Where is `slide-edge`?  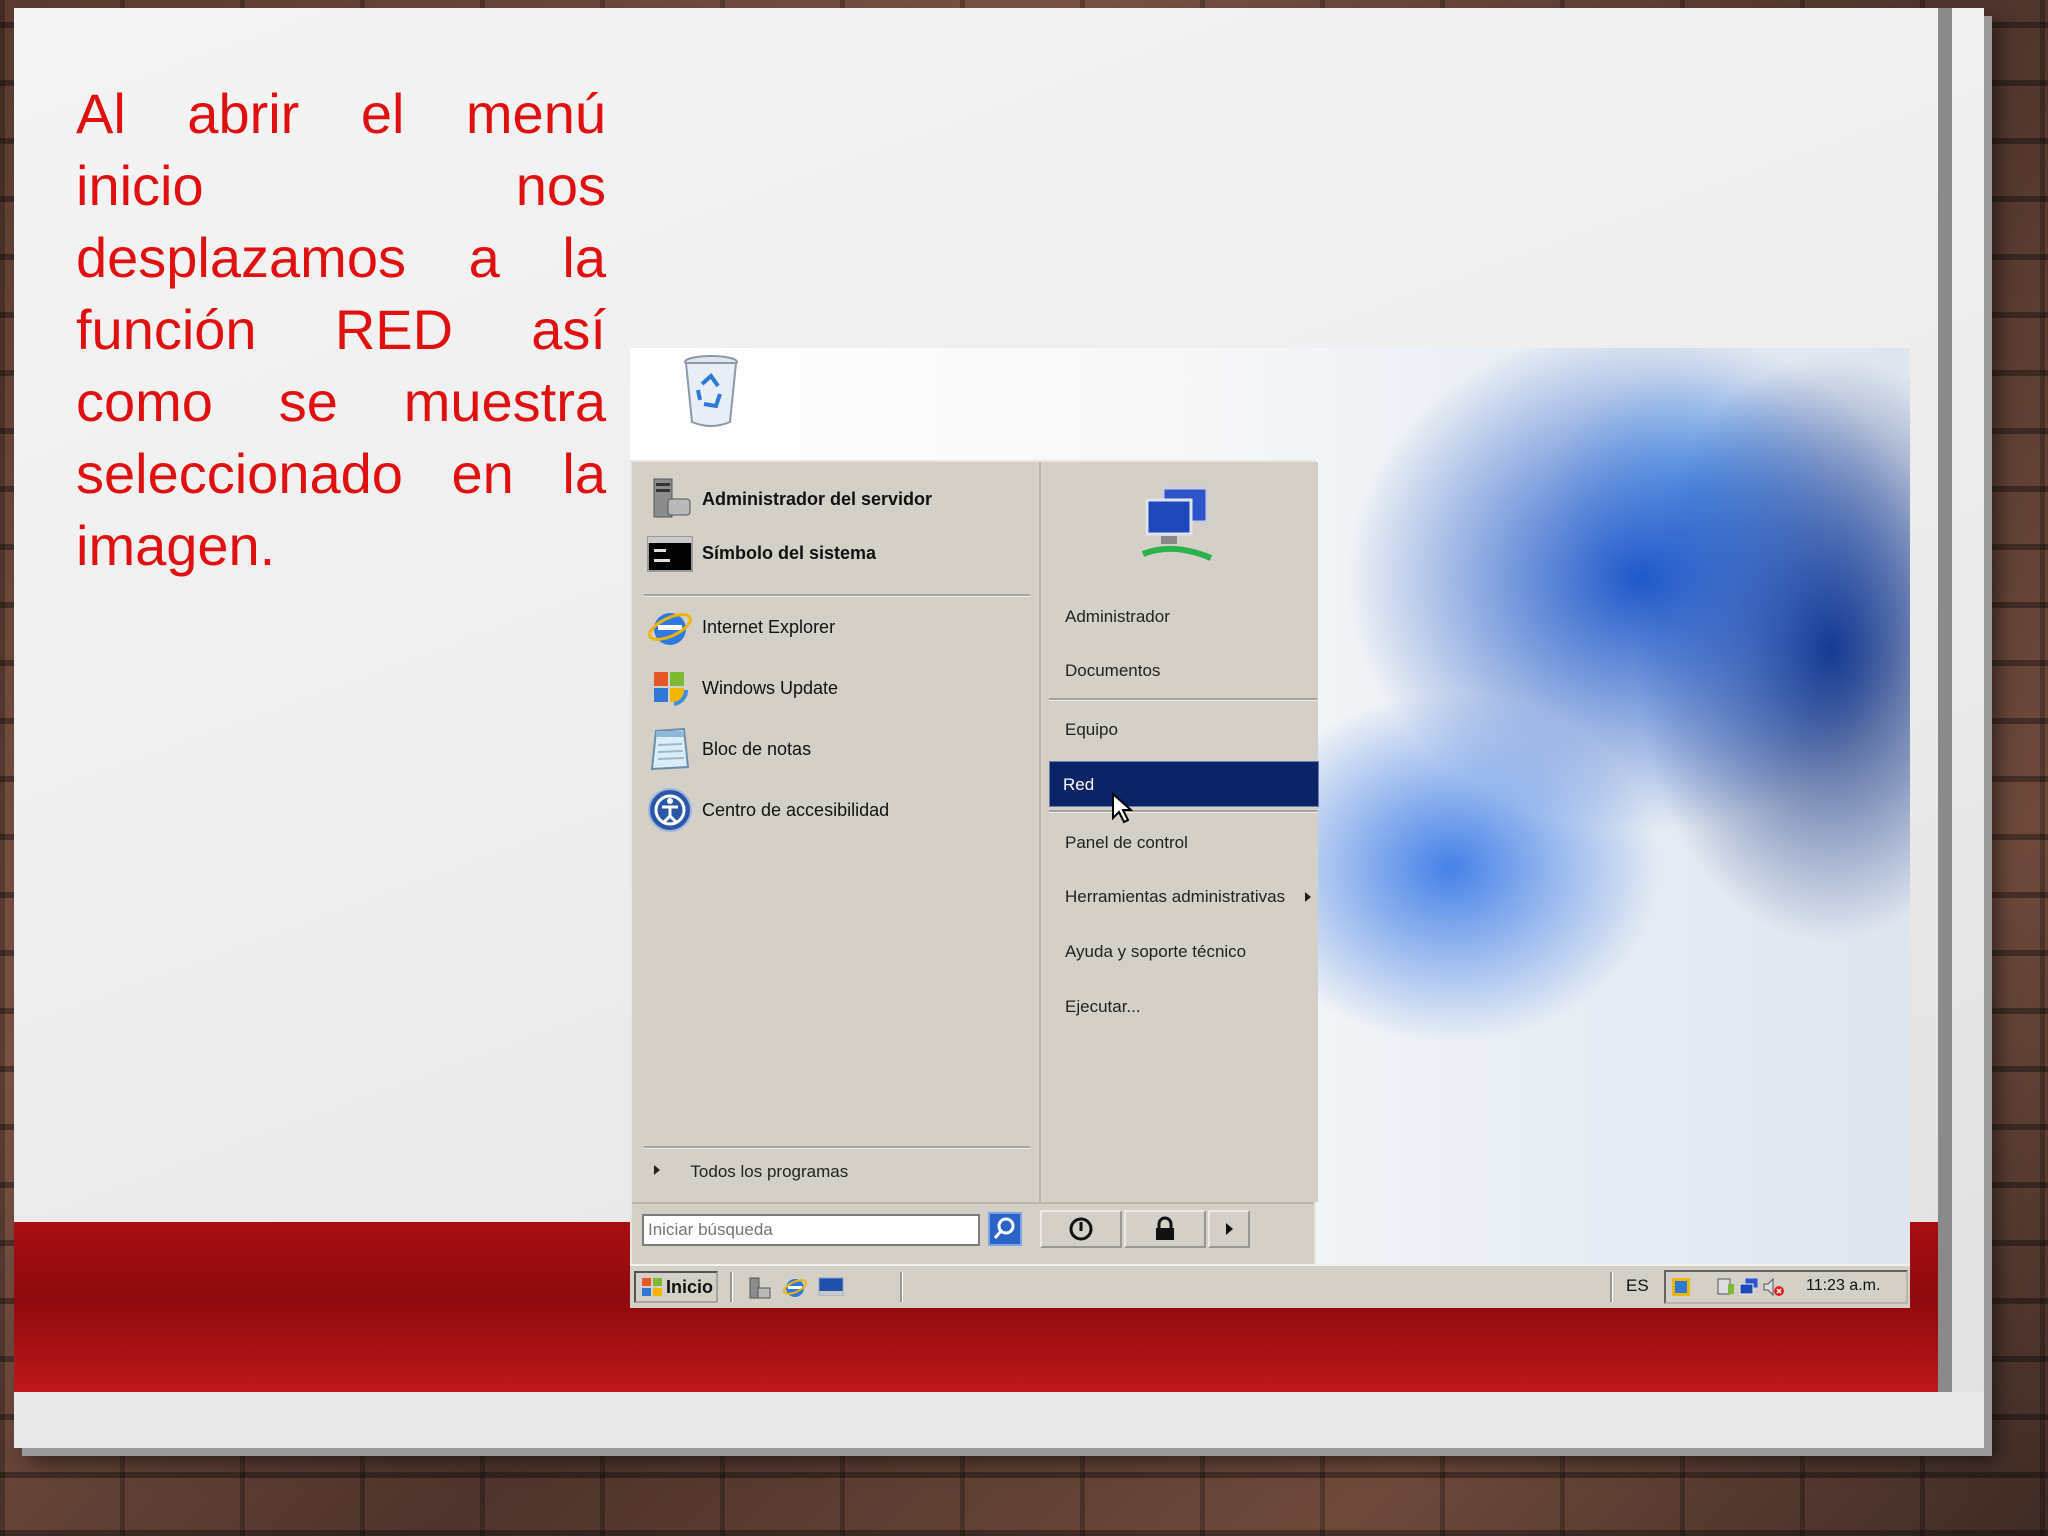 slide-edge is located at coordinates (1945, 702).